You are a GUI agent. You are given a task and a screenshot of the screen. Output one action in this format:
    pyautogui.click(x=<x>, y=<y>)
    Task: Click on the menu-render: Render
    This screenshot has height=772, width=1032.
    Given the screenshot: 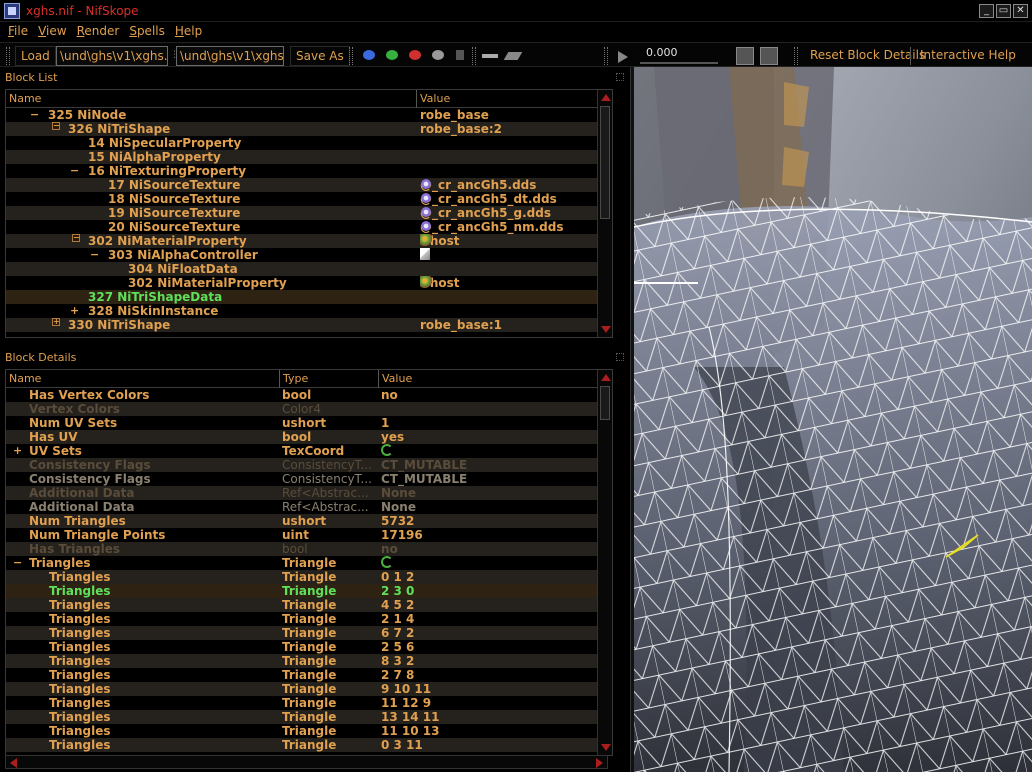 What is the action you would take?
    pyautogui.click(x=99, y=31)
    